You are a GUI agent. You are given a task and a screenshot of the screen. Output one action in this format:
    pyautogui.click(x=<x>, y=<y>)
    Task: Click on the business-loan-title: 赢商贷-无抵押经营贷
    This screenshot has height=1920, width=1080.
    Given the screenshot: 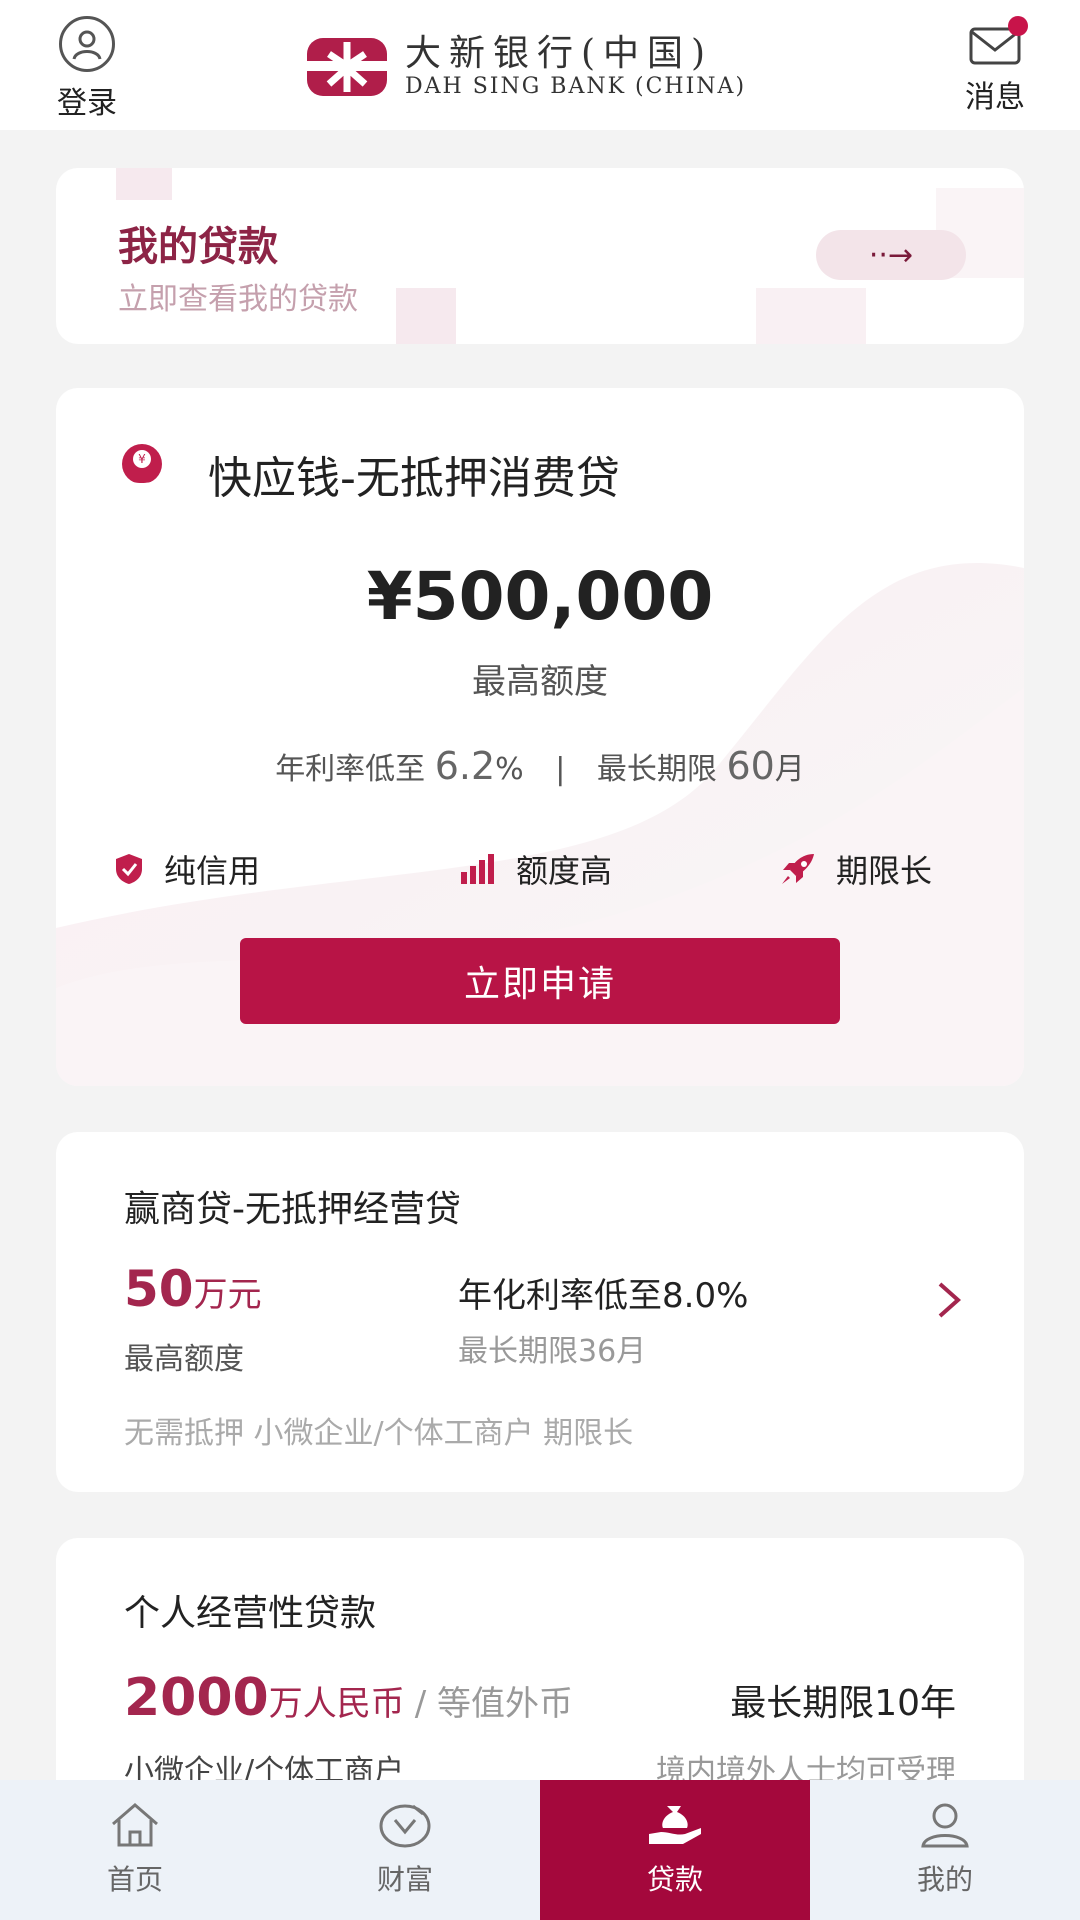 What is the action you would take?
    pyautogui.click(x=292, y=1209)
    